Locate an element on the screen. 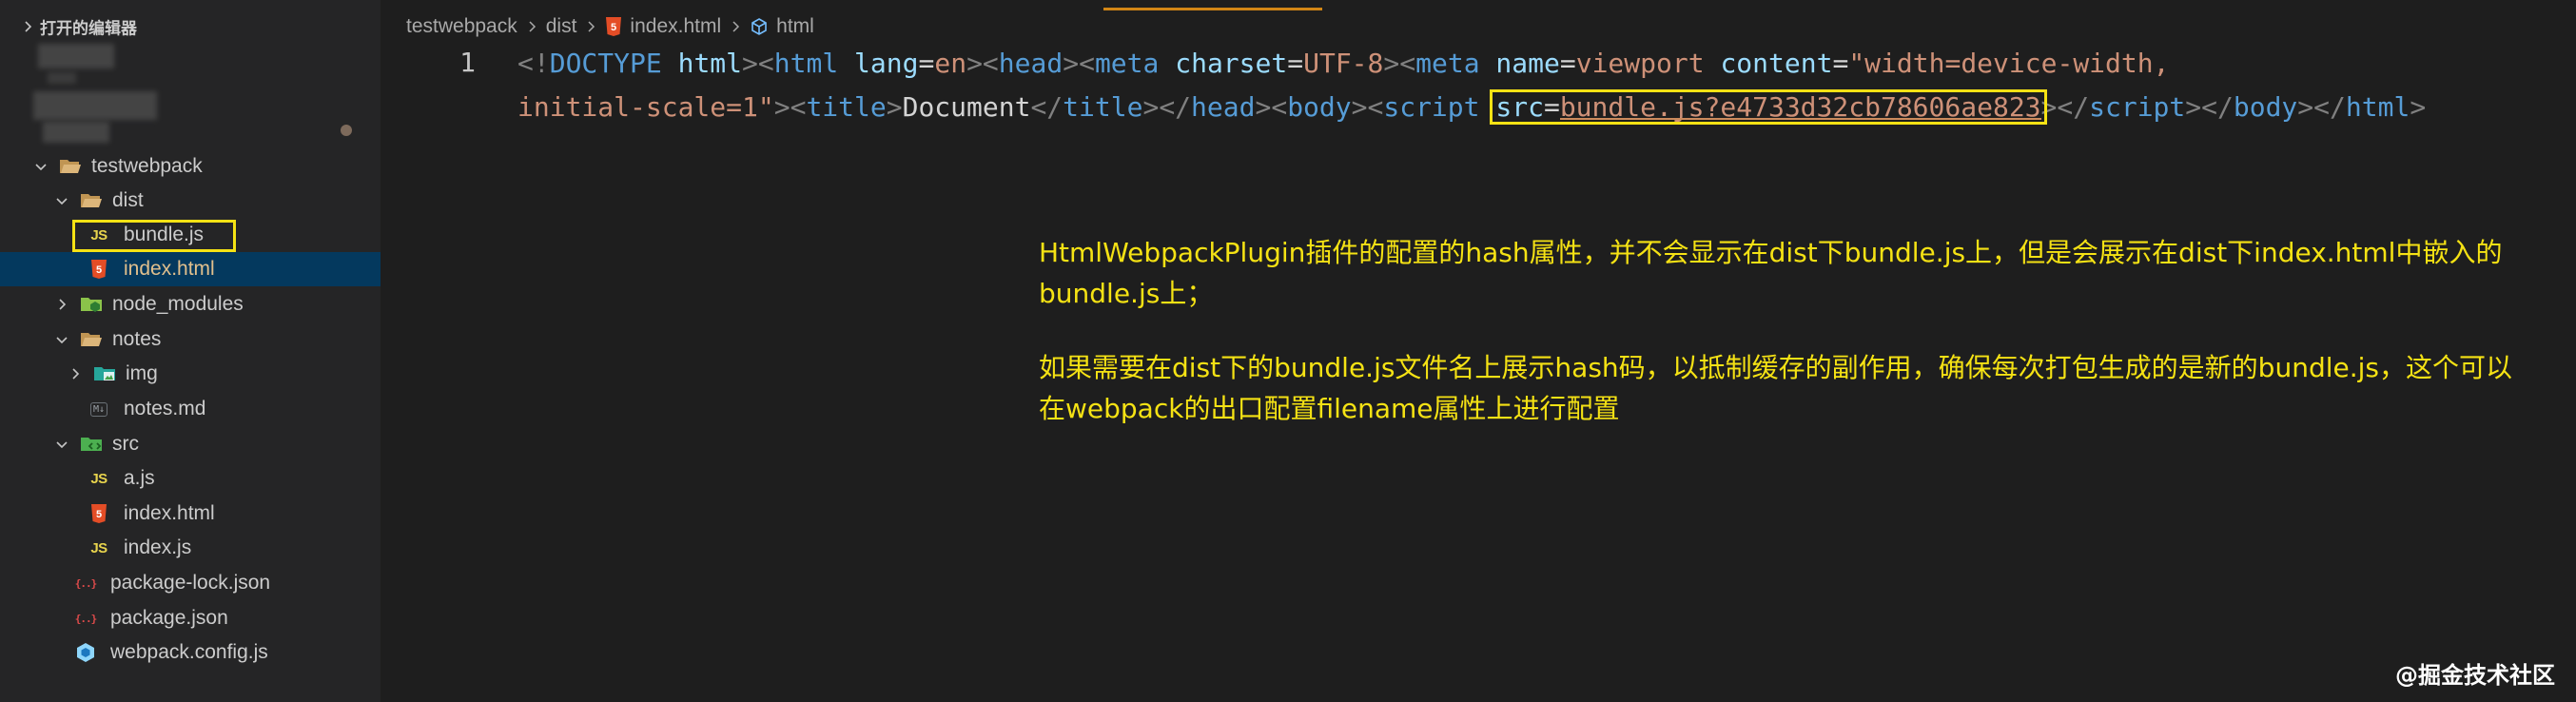 The height and width of the screenshot is (702, 2576). tree-item-package-json: {..} package.json is located at coordinates (191, 618).